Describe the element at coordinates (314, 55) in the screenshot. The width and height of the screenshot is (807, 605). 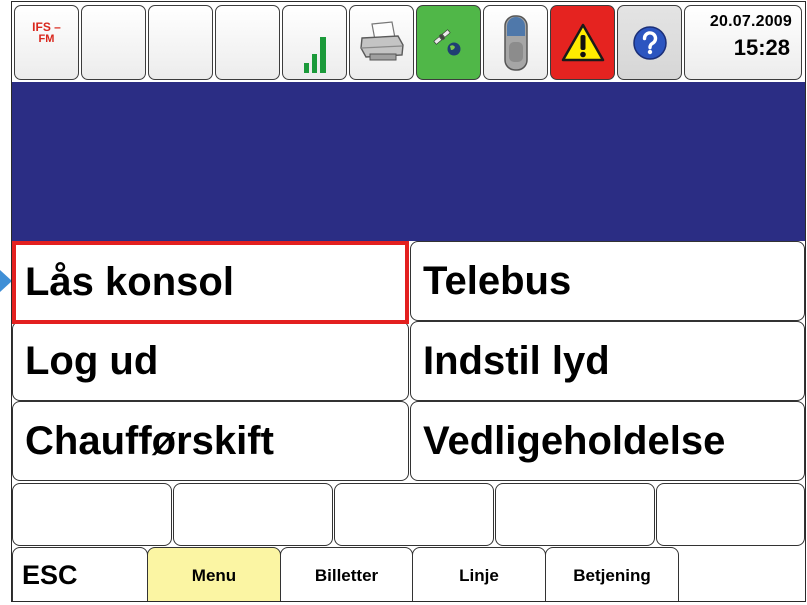
I see `signal-icon` at that location.